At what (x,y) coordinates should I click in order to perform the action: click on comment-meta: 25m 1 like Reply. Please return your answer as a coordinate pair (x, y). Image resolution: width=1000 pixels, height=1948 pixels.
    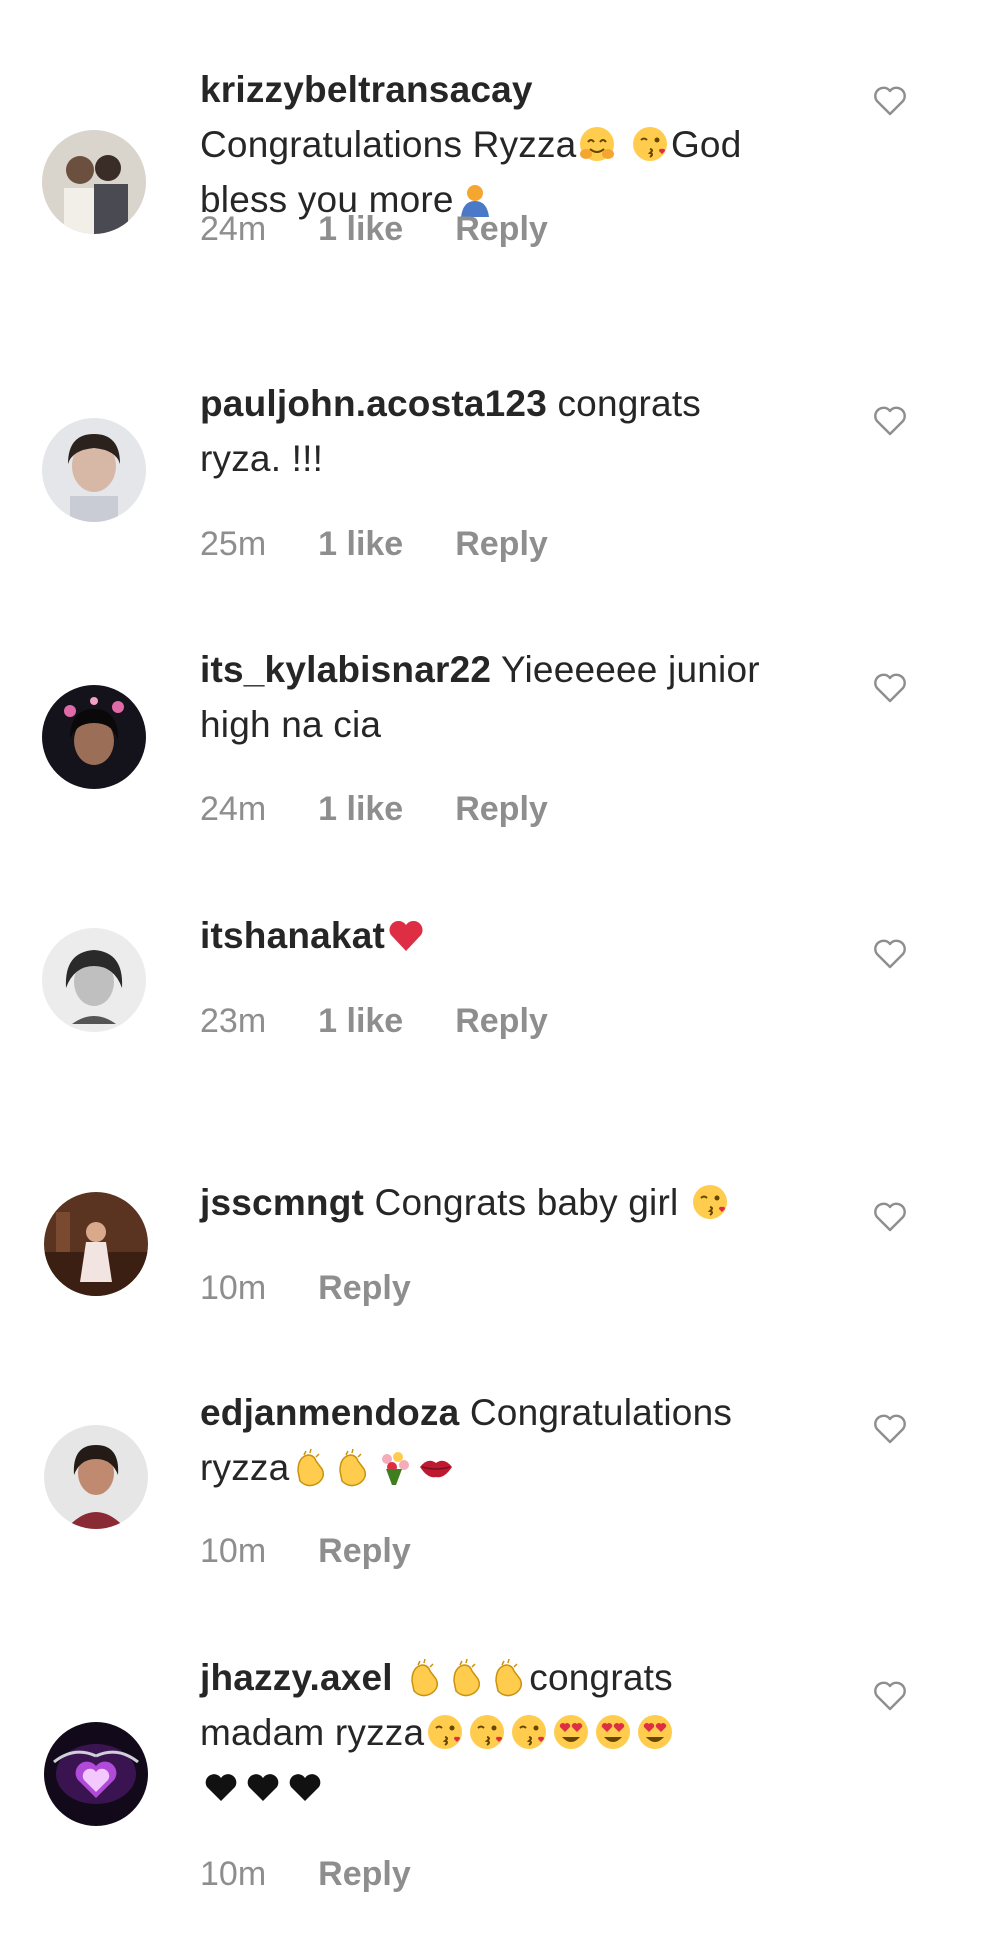
    Looking at the image, I should click on (374, 544).